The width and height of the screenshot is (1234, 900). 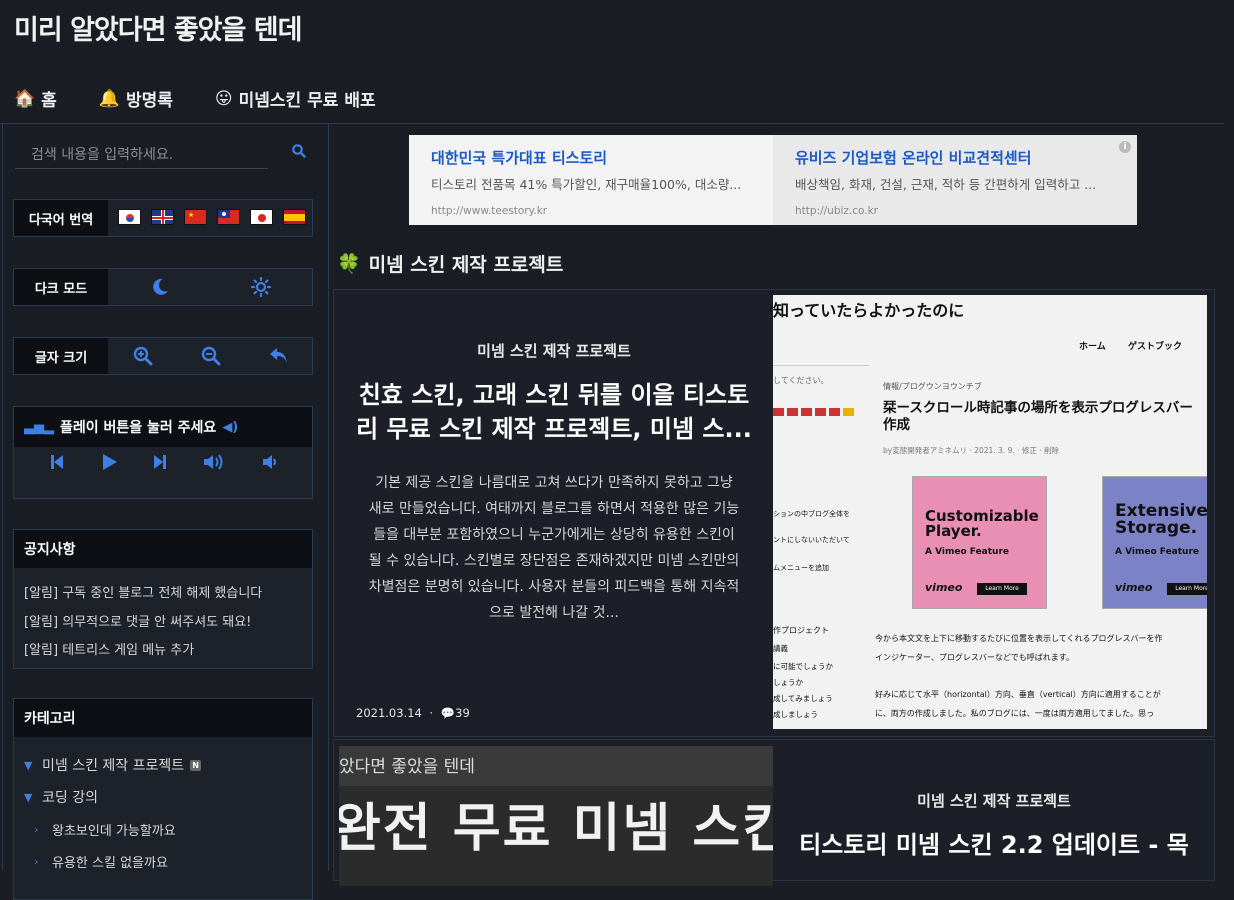 I want to click on thumb-side-text: しょうか, so click(x=788, y=682).